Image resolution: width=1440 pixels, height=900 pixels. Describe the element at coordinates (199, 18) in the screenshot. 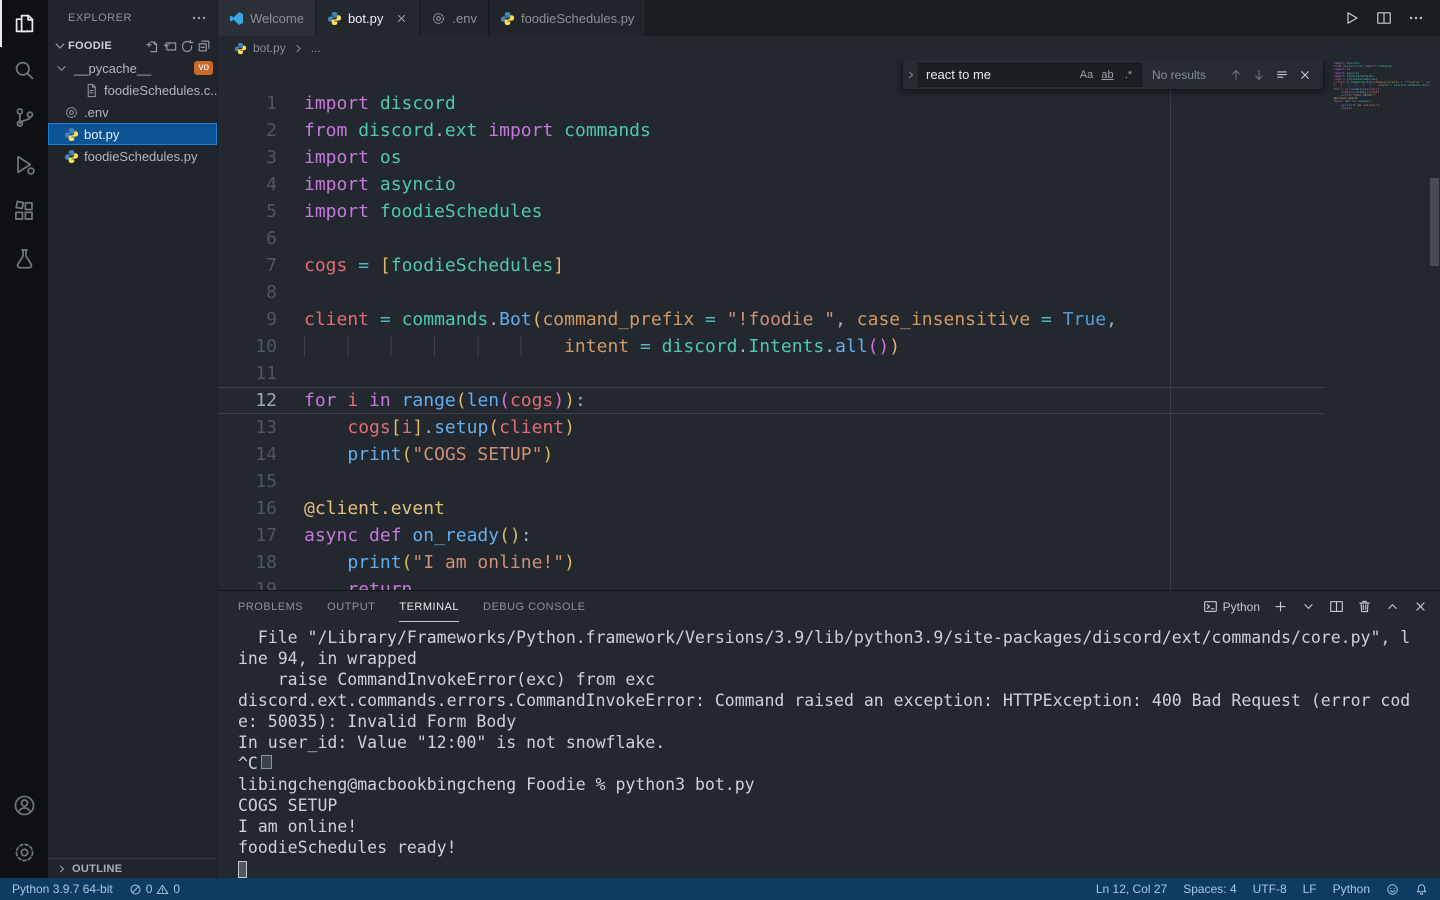

I see `explorer-more-icon` at that location.